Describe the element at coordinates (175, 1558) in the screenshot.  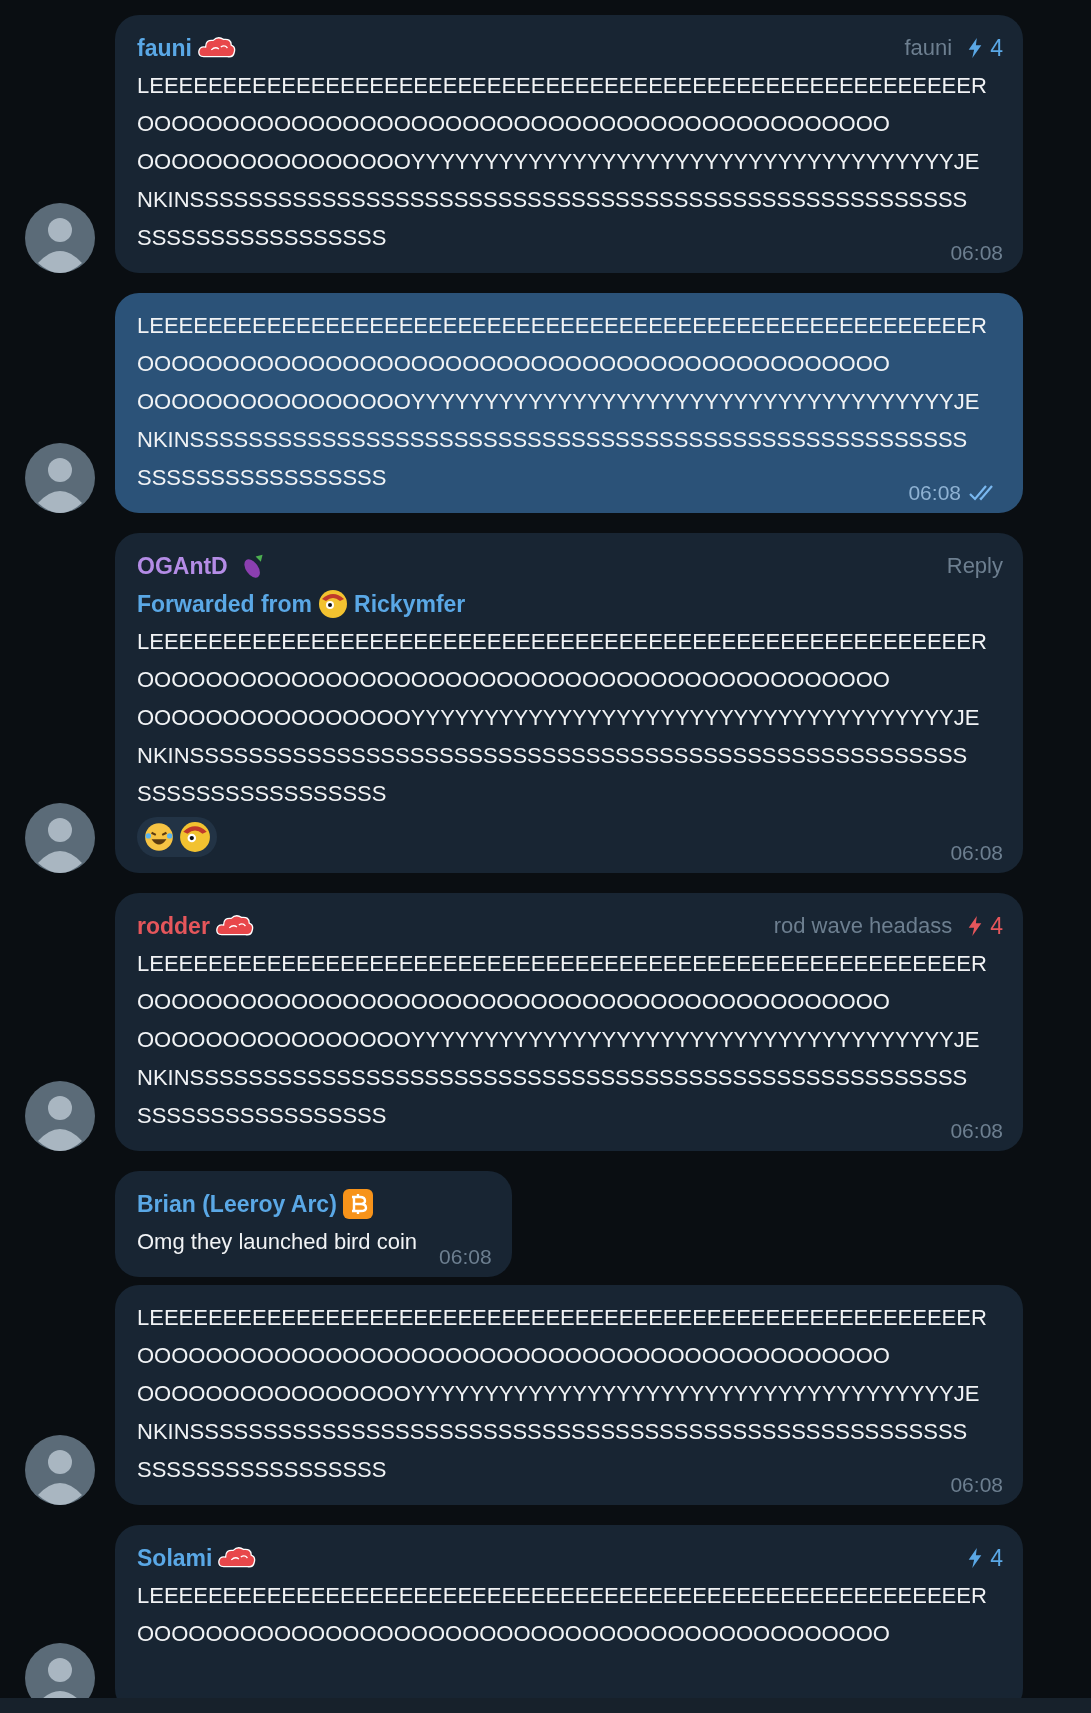
I see `sender-name: Solami` at that location.